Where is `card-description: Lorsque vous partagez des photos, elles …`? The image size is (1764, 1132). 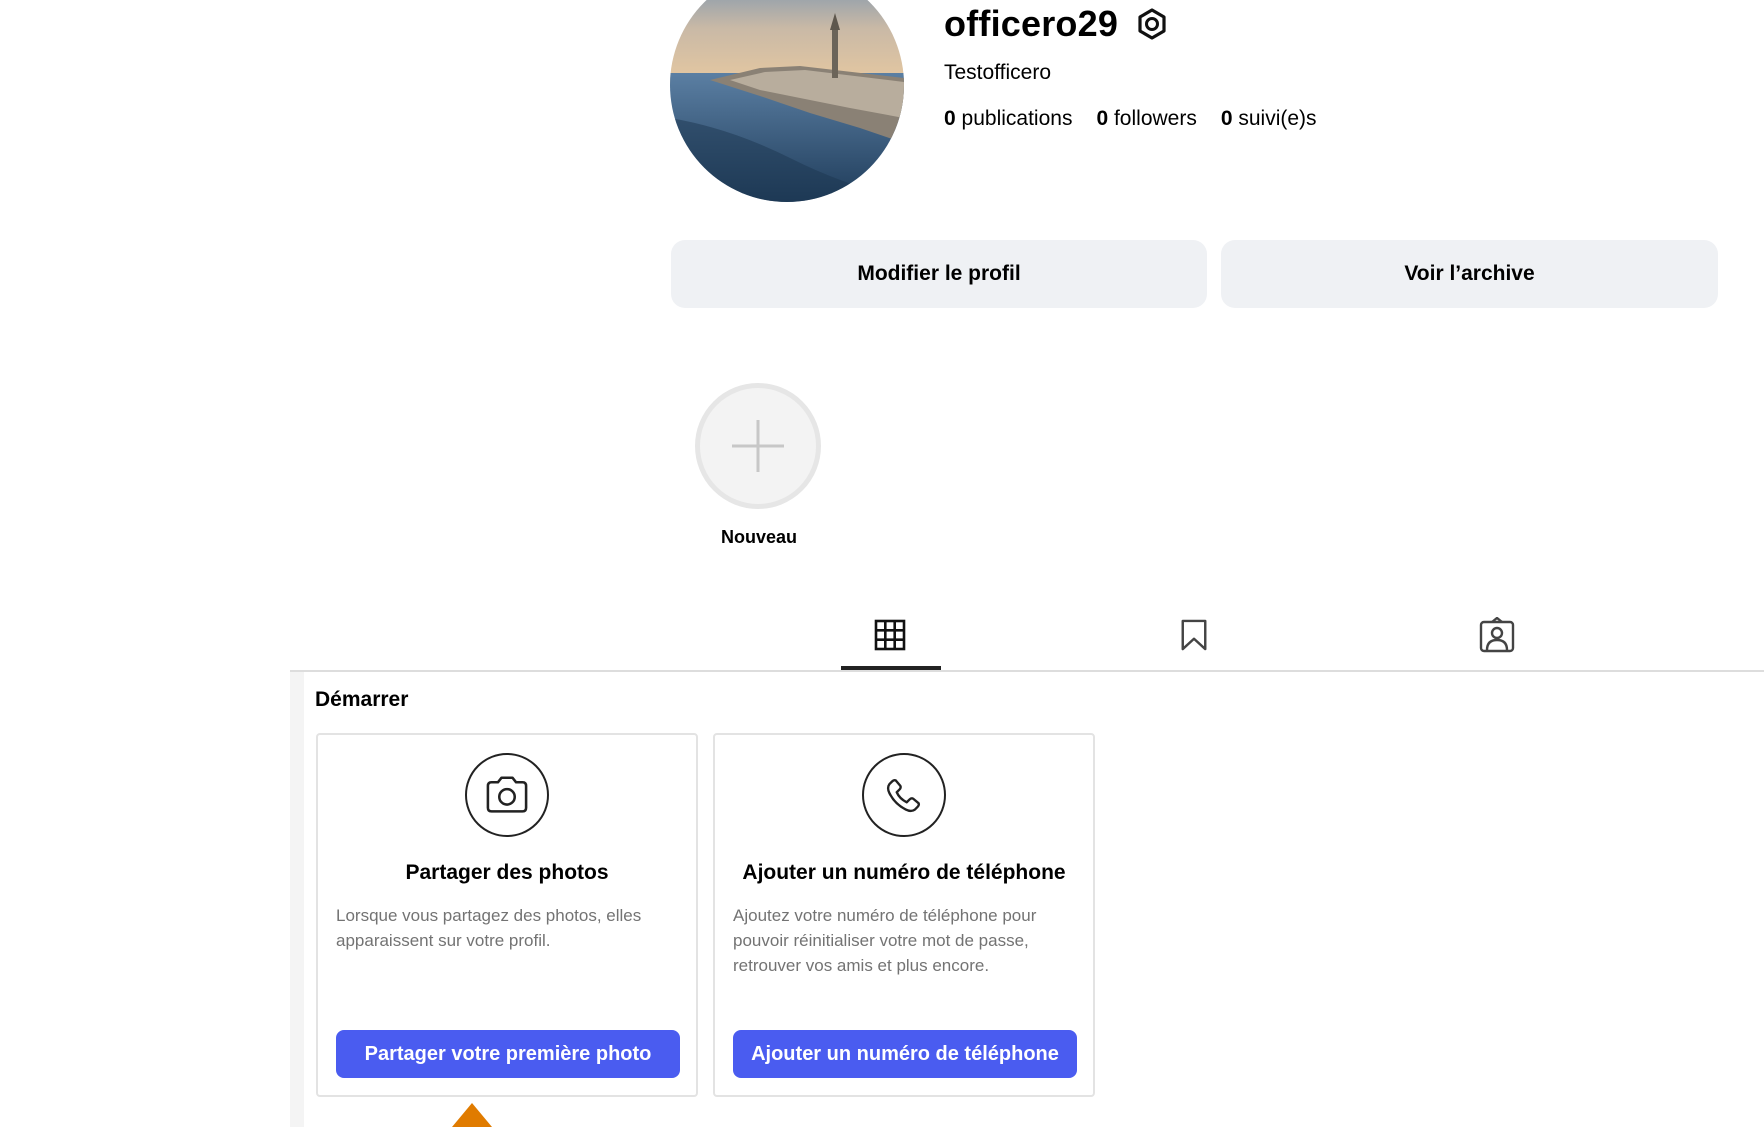 card-description: Lorsque vous partagez des photos, elles … is located at coordinates (489, 928).